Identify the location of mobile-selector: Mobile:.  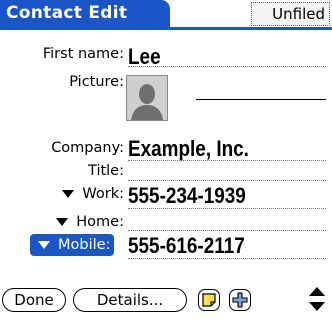
(72, 245).